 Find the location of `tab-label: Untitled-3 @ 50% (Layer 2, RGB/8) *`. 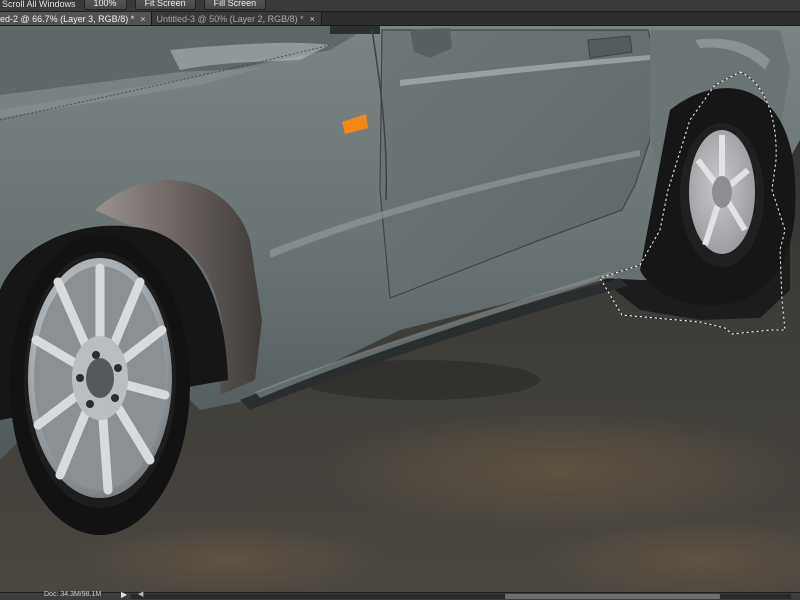

tab-label: Untitled-3 @ 50% (Layer 2, RGB/8) * is located at coordinates (230, 18).